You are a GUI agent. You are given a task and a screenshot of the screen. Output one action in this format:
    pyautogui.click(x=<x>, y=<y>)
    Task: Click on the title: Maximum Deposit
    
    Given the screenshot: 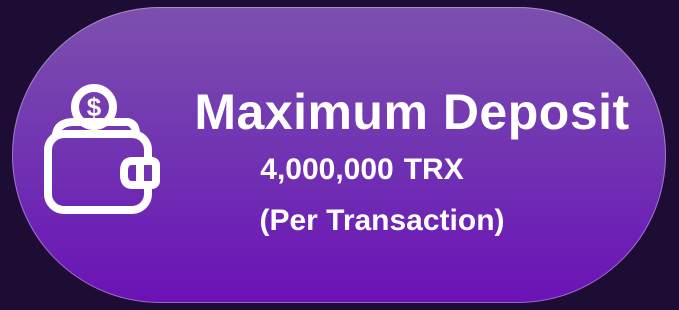 What is the action you would take?
    pyautogui.click(x=412, y=112)
    